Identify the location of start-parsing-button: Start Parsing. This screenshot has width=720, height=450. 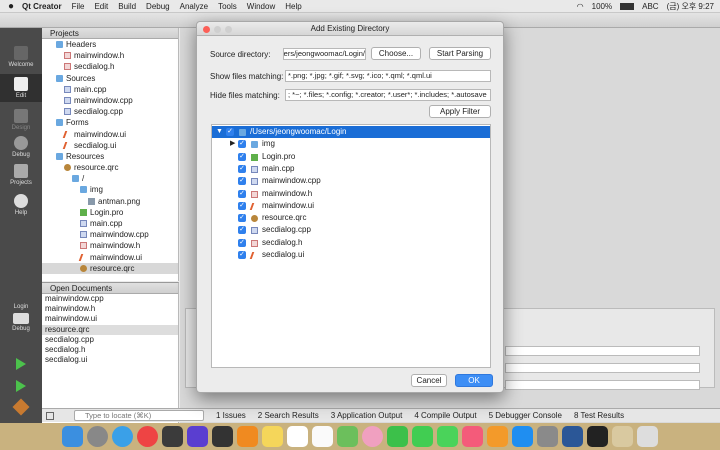
(460, 53).